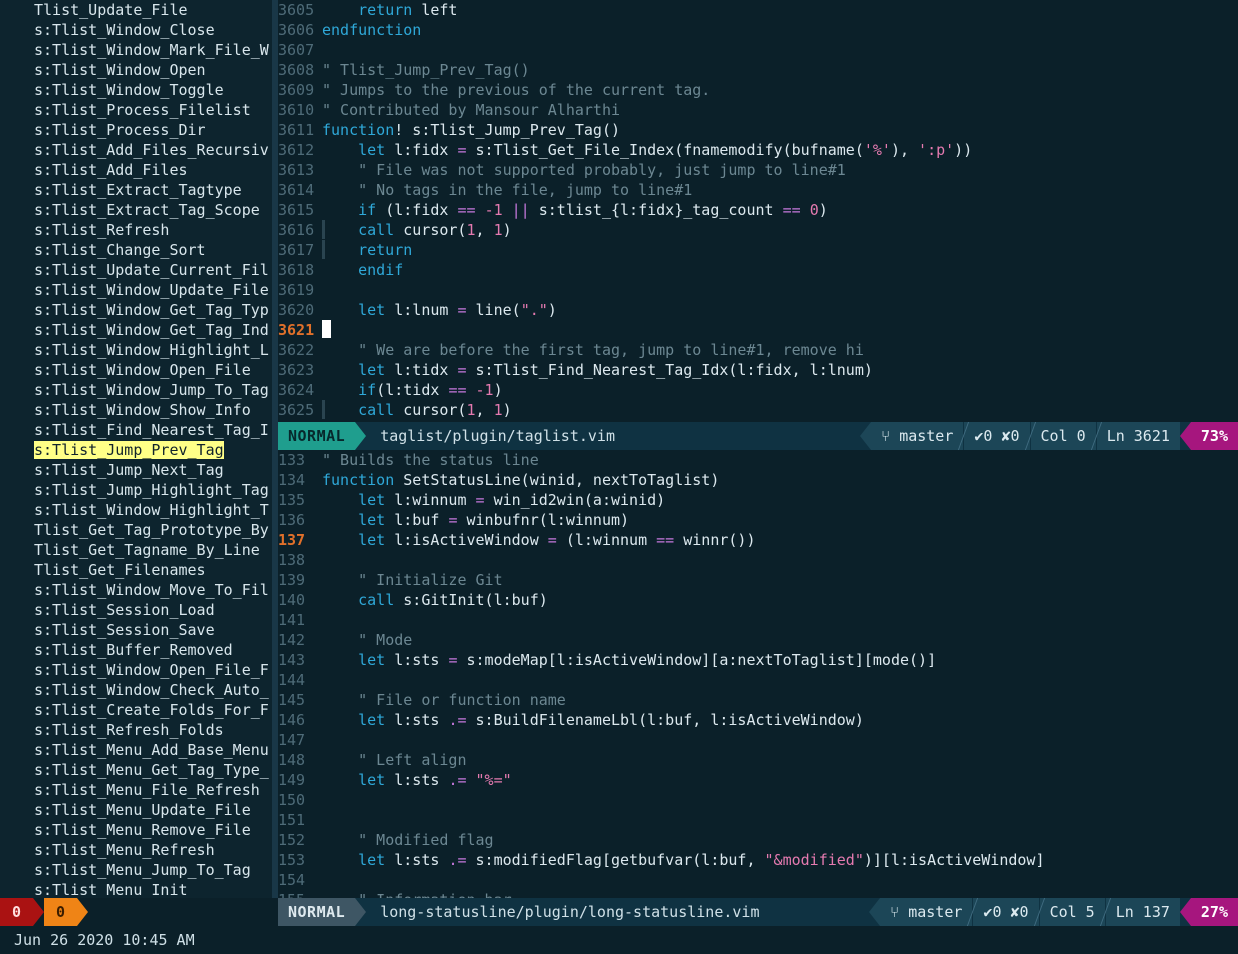 The width and height of the screenshot is (1238, 954). I want to click on code-line: 3605 return left, so click(758, 10).